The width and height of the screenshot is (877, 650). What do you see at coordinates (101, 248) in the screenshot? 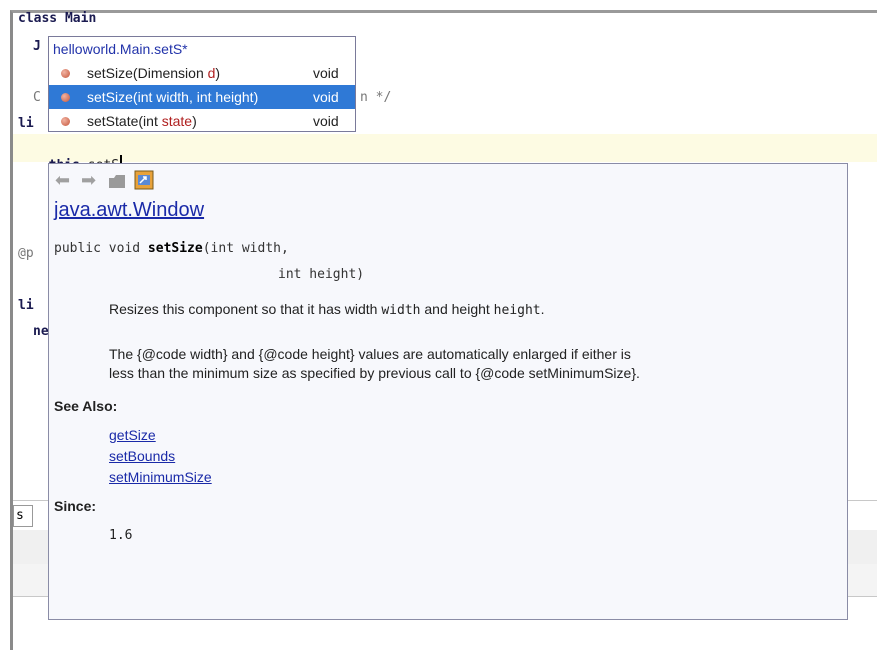
I see `sig-prefix: public void` at bounding box center [101, 248].